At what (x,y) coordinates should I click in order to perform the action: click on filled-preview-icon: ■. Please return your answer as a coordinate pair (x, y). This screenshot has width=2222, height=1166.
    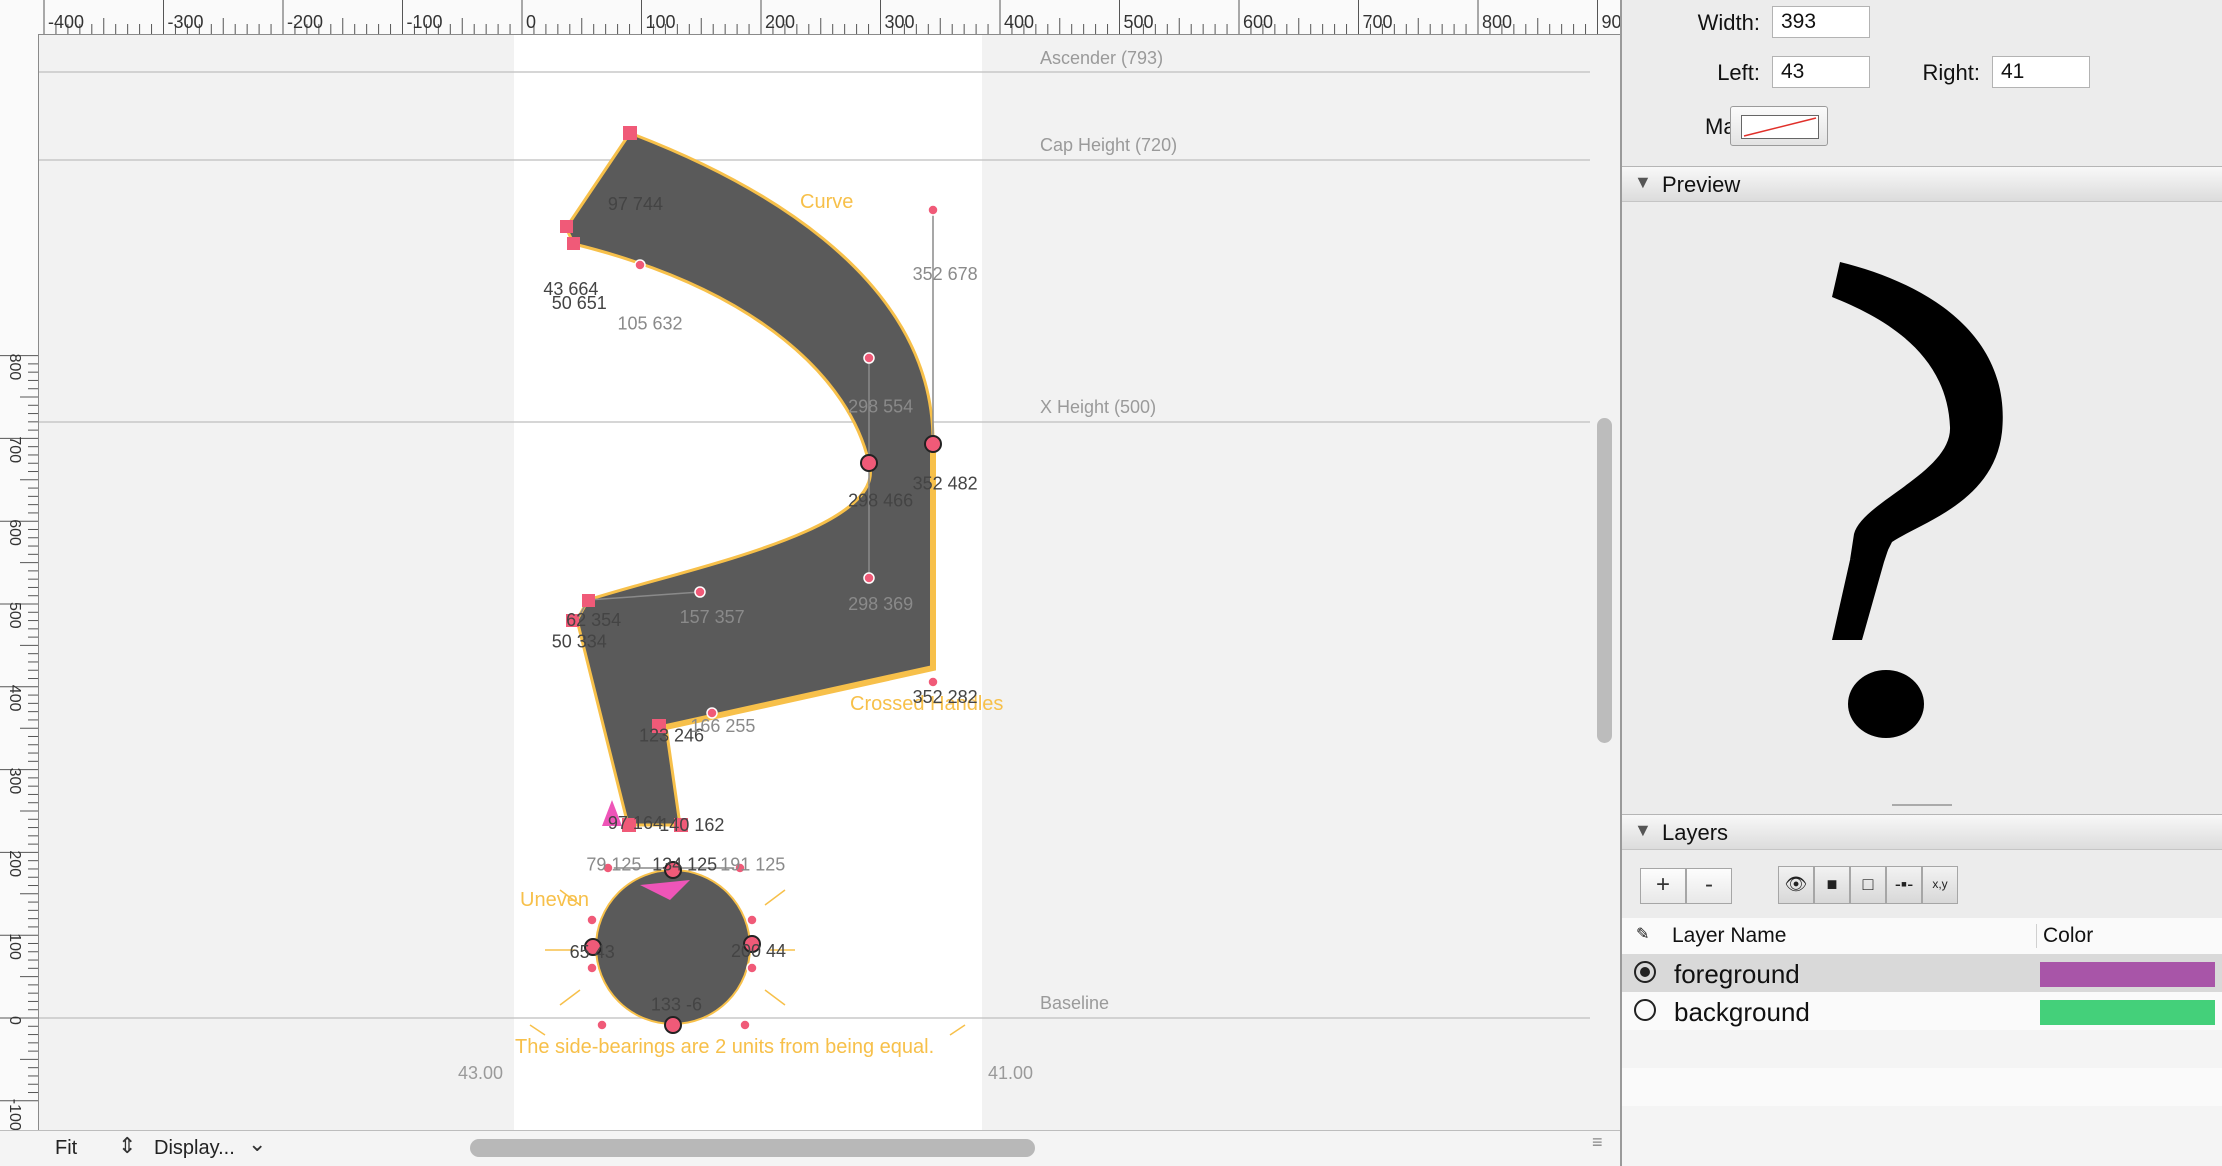
    Looking at the image, I should click on (1832, 885).